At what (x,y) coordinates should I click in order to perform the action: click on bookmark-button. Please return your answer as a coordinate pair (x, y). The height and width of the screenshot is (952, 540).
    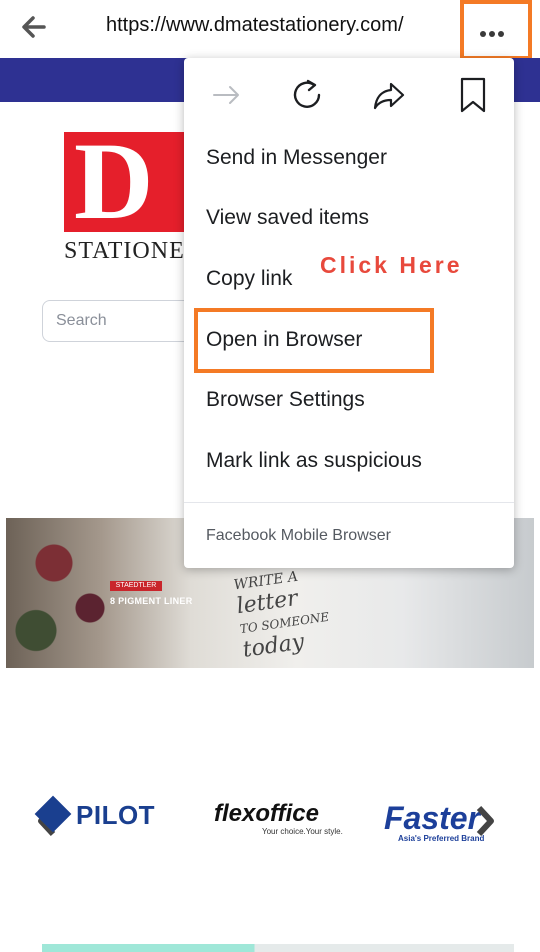
    Looking at the image, I should click on (473, 95).